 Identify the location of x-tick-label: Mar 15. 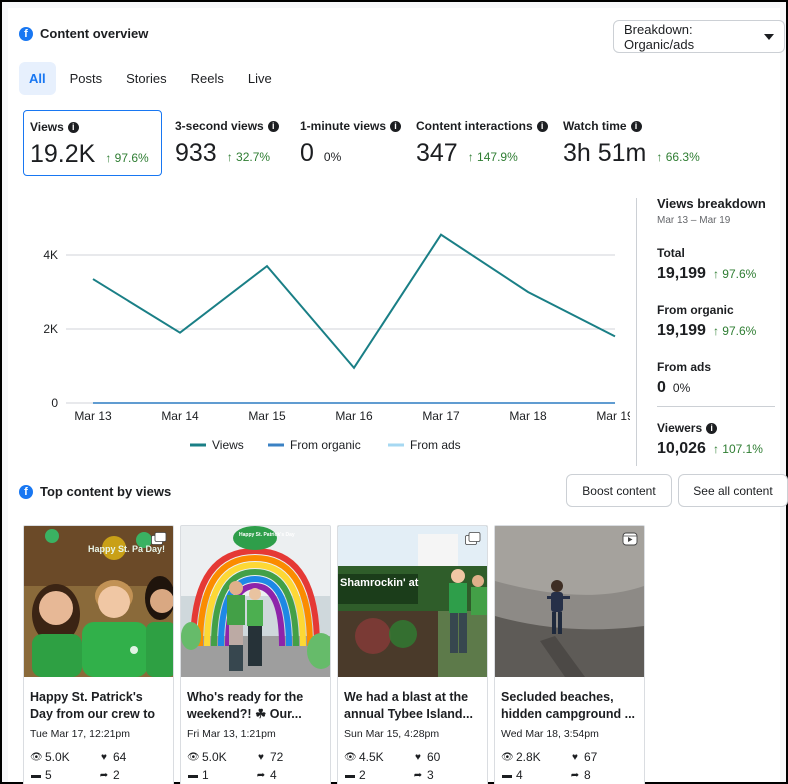
(267, 416).